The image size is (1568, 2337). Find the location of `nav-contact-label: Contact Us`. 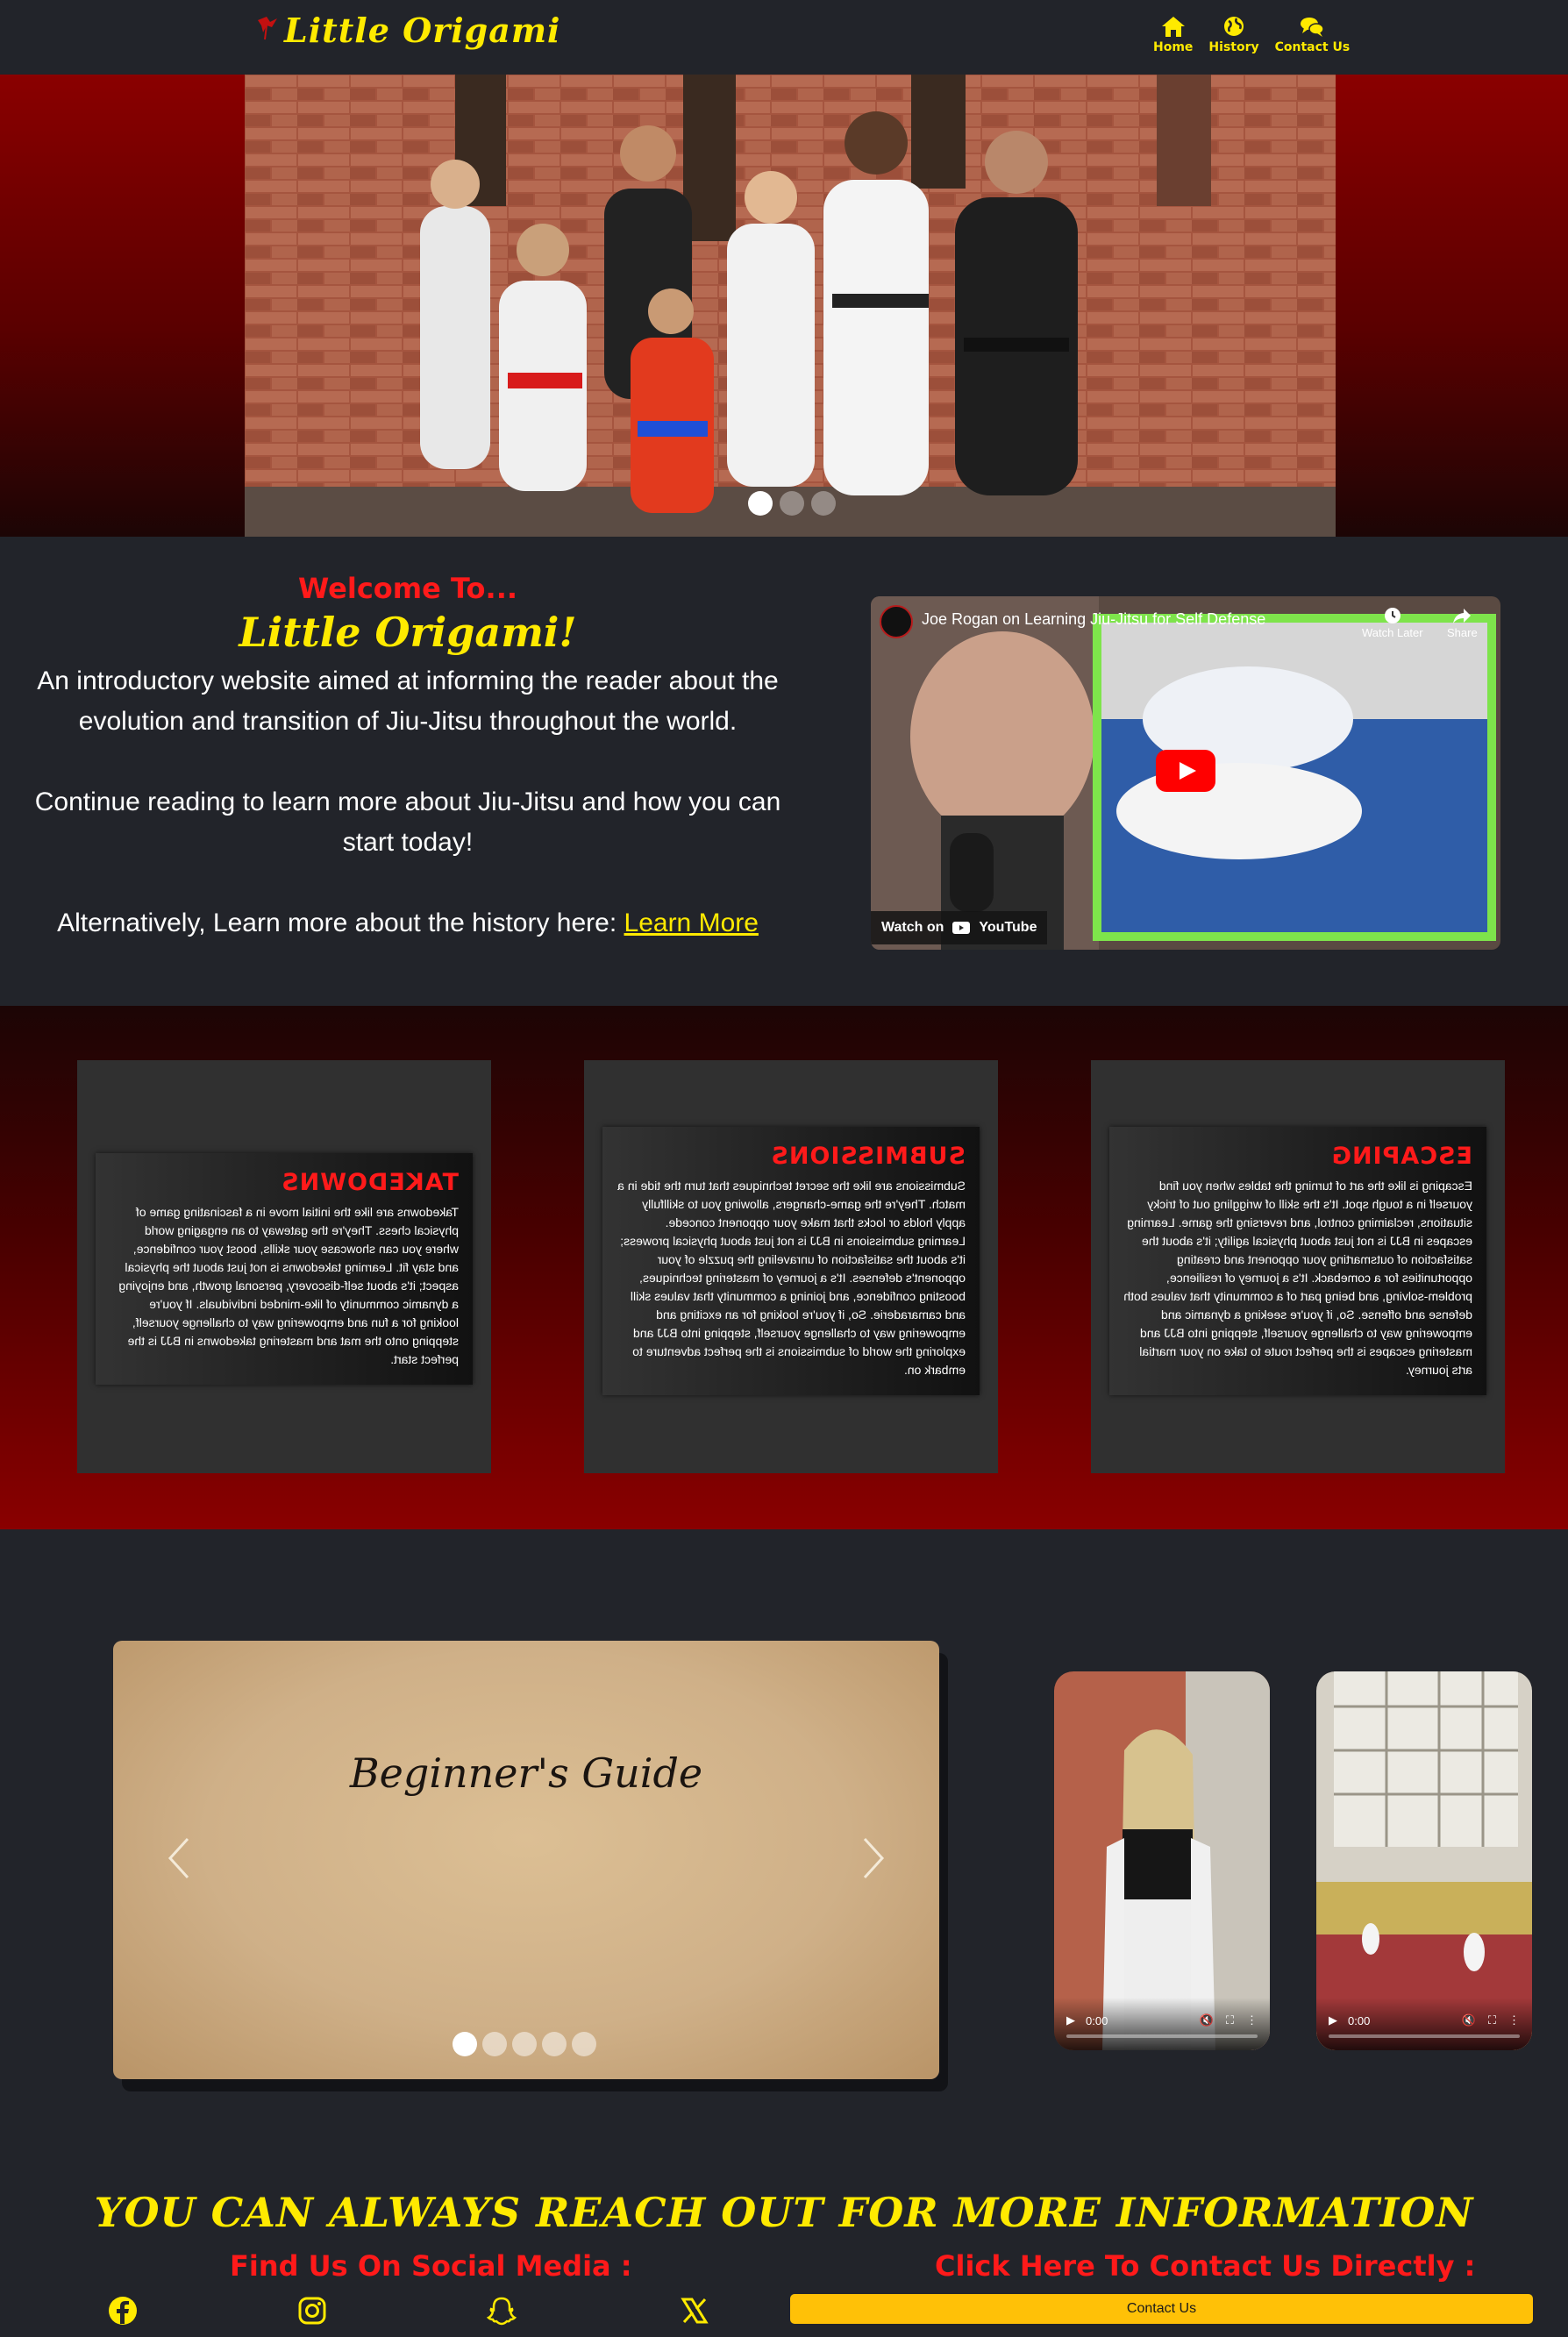

nav-contact-label: Contact Us is located at coordinates (1312, 47).